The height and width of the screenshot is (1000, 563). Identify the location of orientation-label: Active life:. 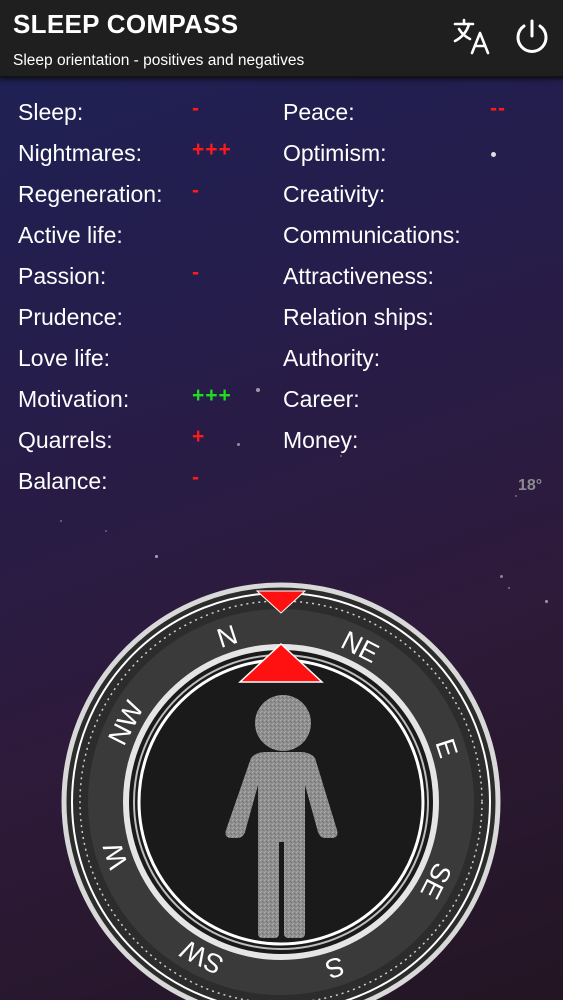
(70, 235).